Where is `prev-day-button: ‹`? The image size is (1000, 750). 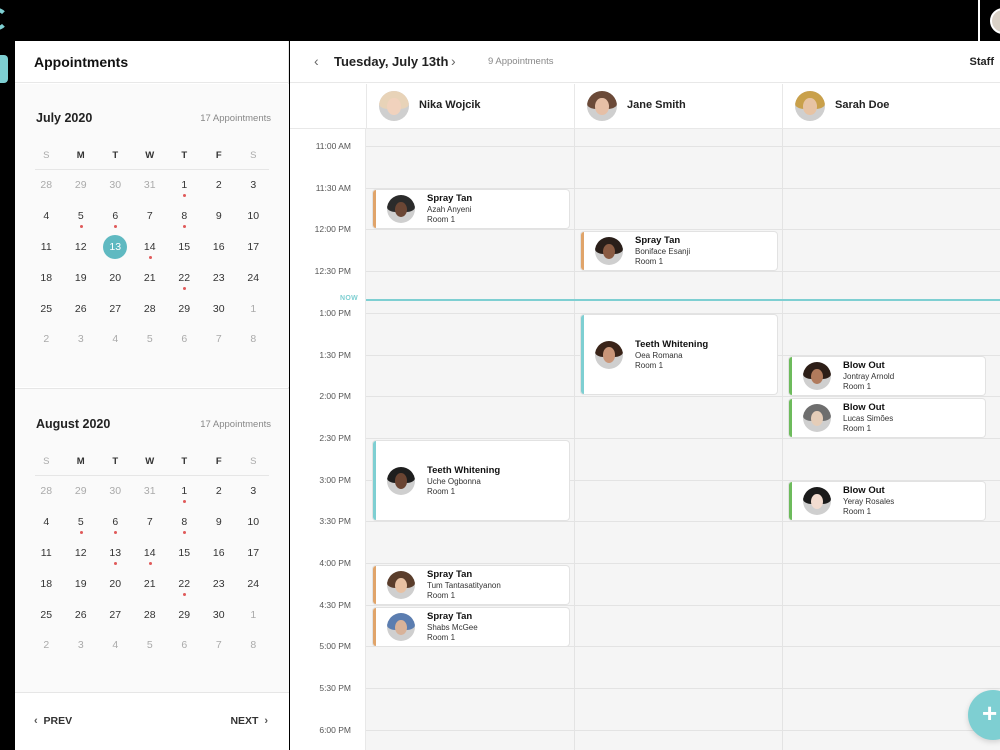 prev-day-button: ‹ is located at coordinates (316, 61).